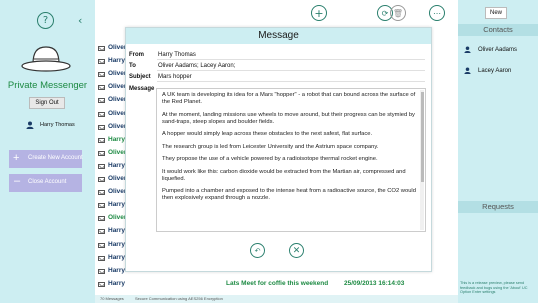 The width and height of the screenshot is (538, 303). What do you see at coordinates (177, 55) in the screenshot?
I see `from-value: Harry Thomas` at bounding box center [177, 55].